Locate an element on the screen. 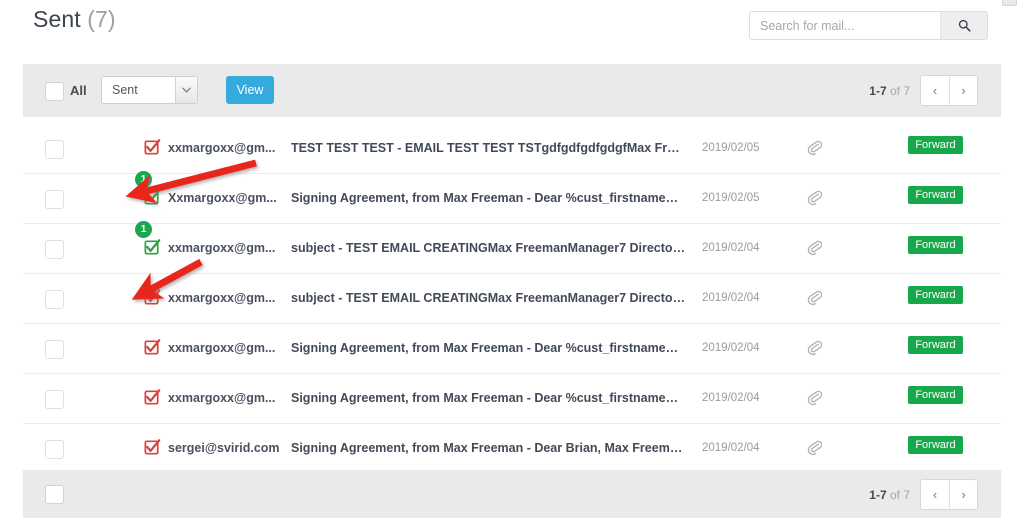 Image resolution: width=1024 pixels, height=532 pixels. search-box is located at coordinates (868, 25).